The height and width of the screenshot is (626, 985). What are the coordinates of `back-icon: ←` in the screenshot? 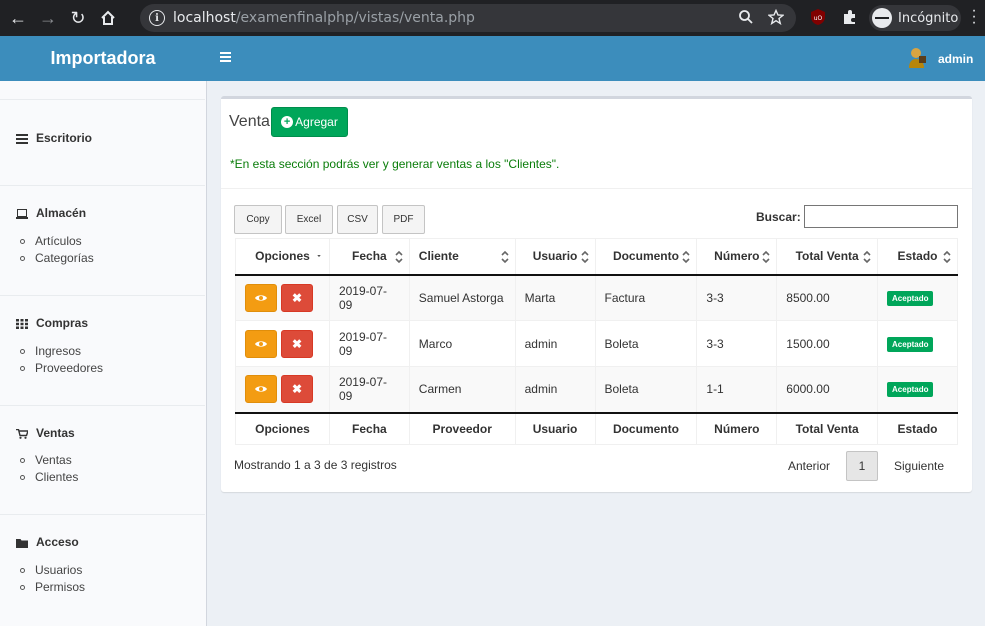 It's located at (18, 18).